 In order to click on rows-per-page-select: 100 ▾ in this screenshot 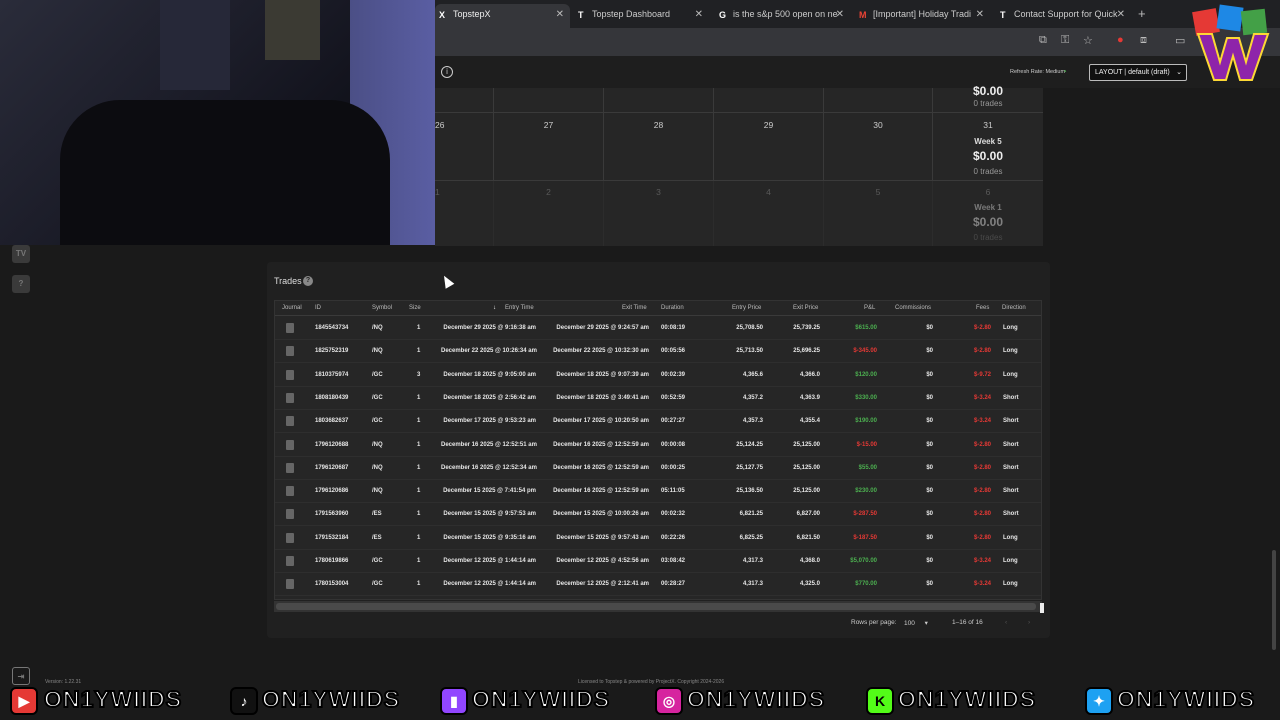, I will do `click(916, 623)`.